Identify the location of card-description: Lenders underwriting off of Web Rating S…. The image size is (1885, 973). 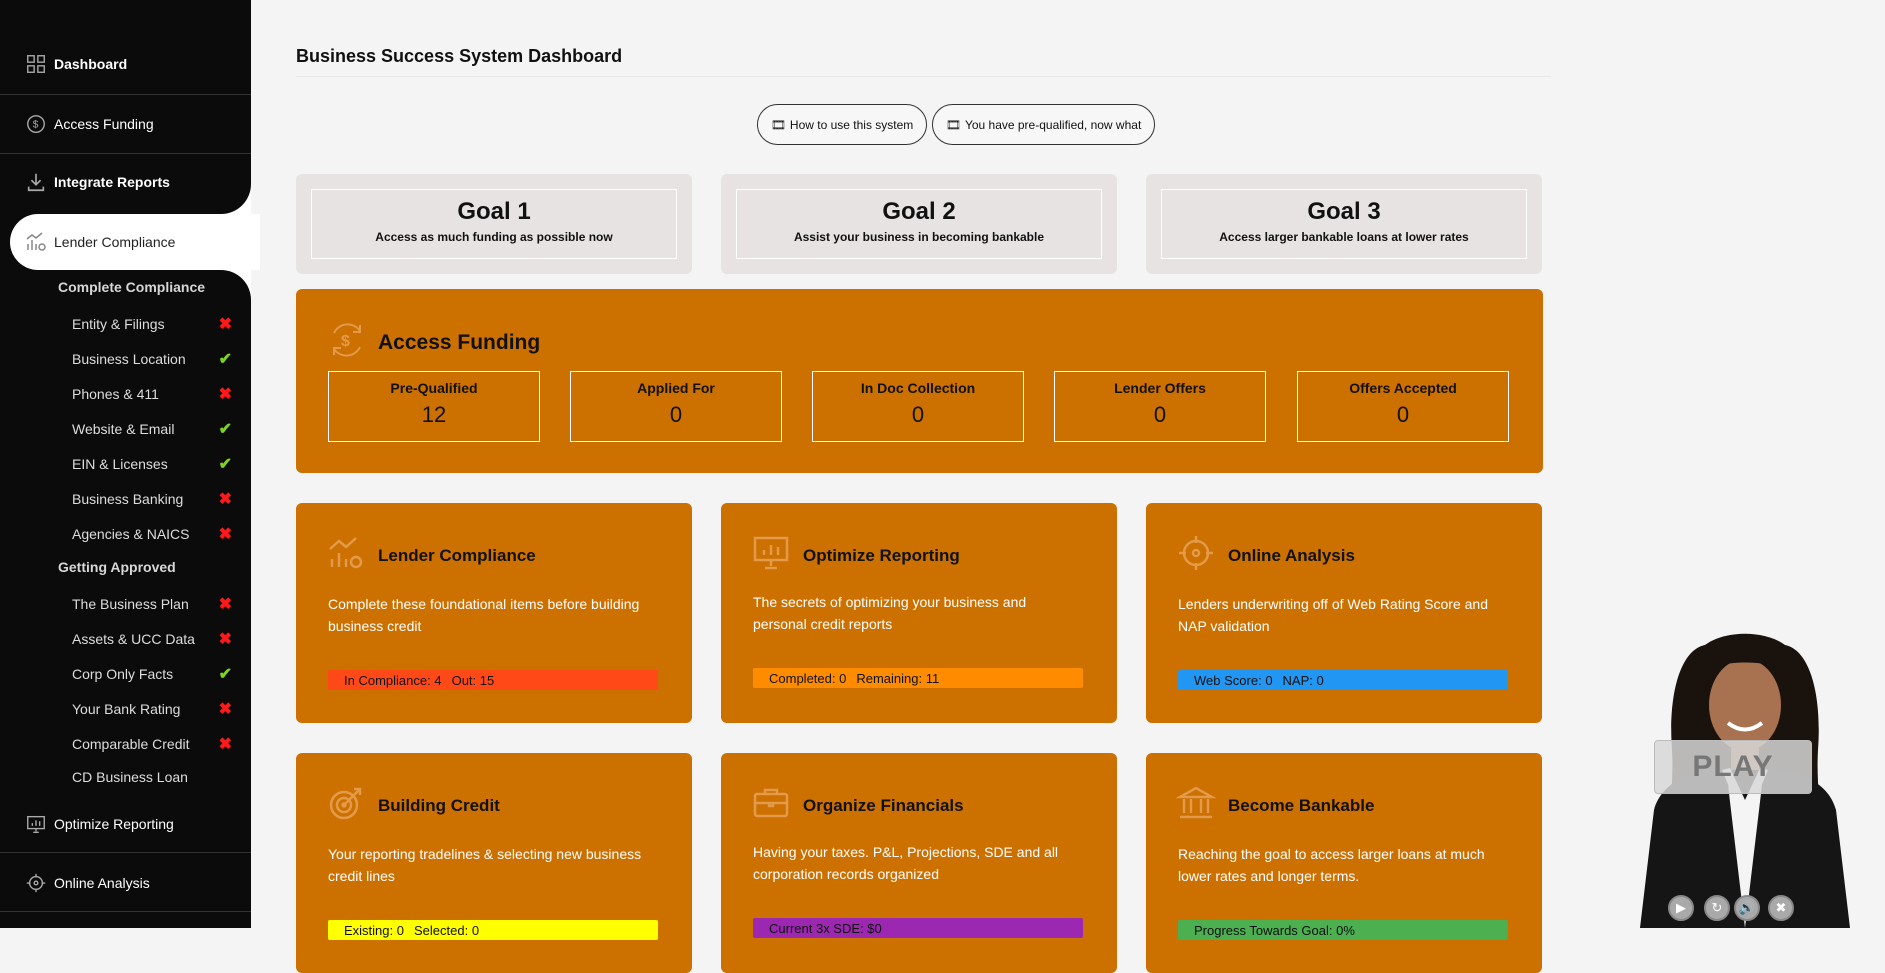
(1333, 615).